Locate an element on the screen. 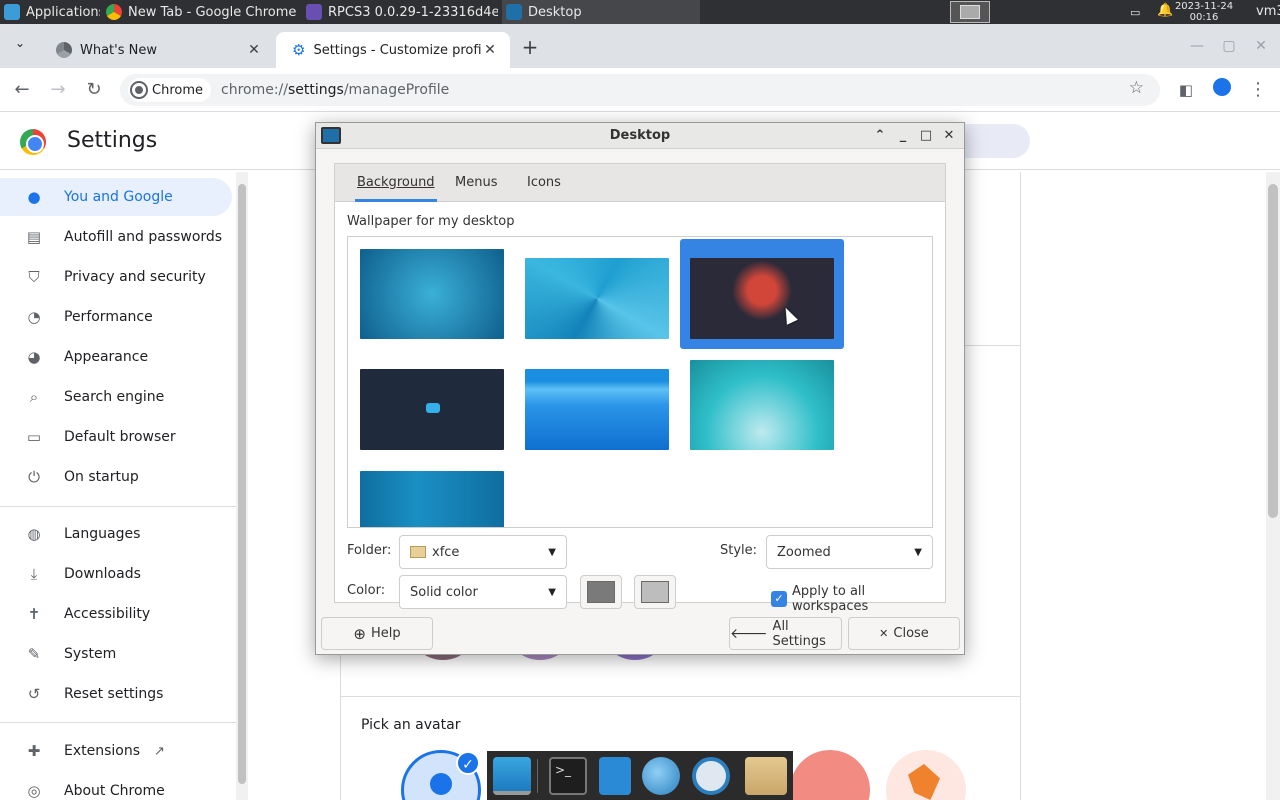 Image resolution: width=1280 pixels, height=800 pixels. battery-icon: ▭ is located at coordinates (1135, 12).